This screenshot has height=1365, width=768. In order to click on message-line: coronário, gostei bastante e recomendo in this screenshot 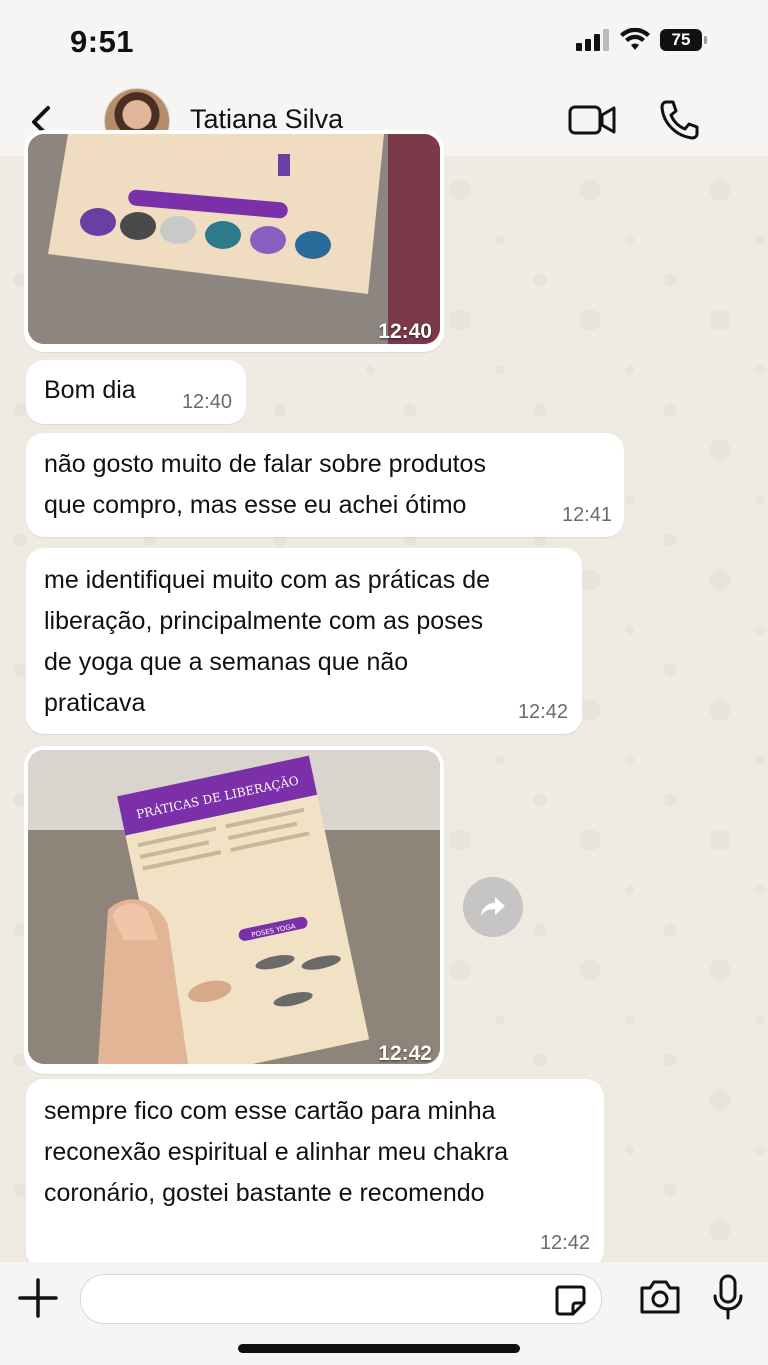, I will do `click(264, 1193)`.